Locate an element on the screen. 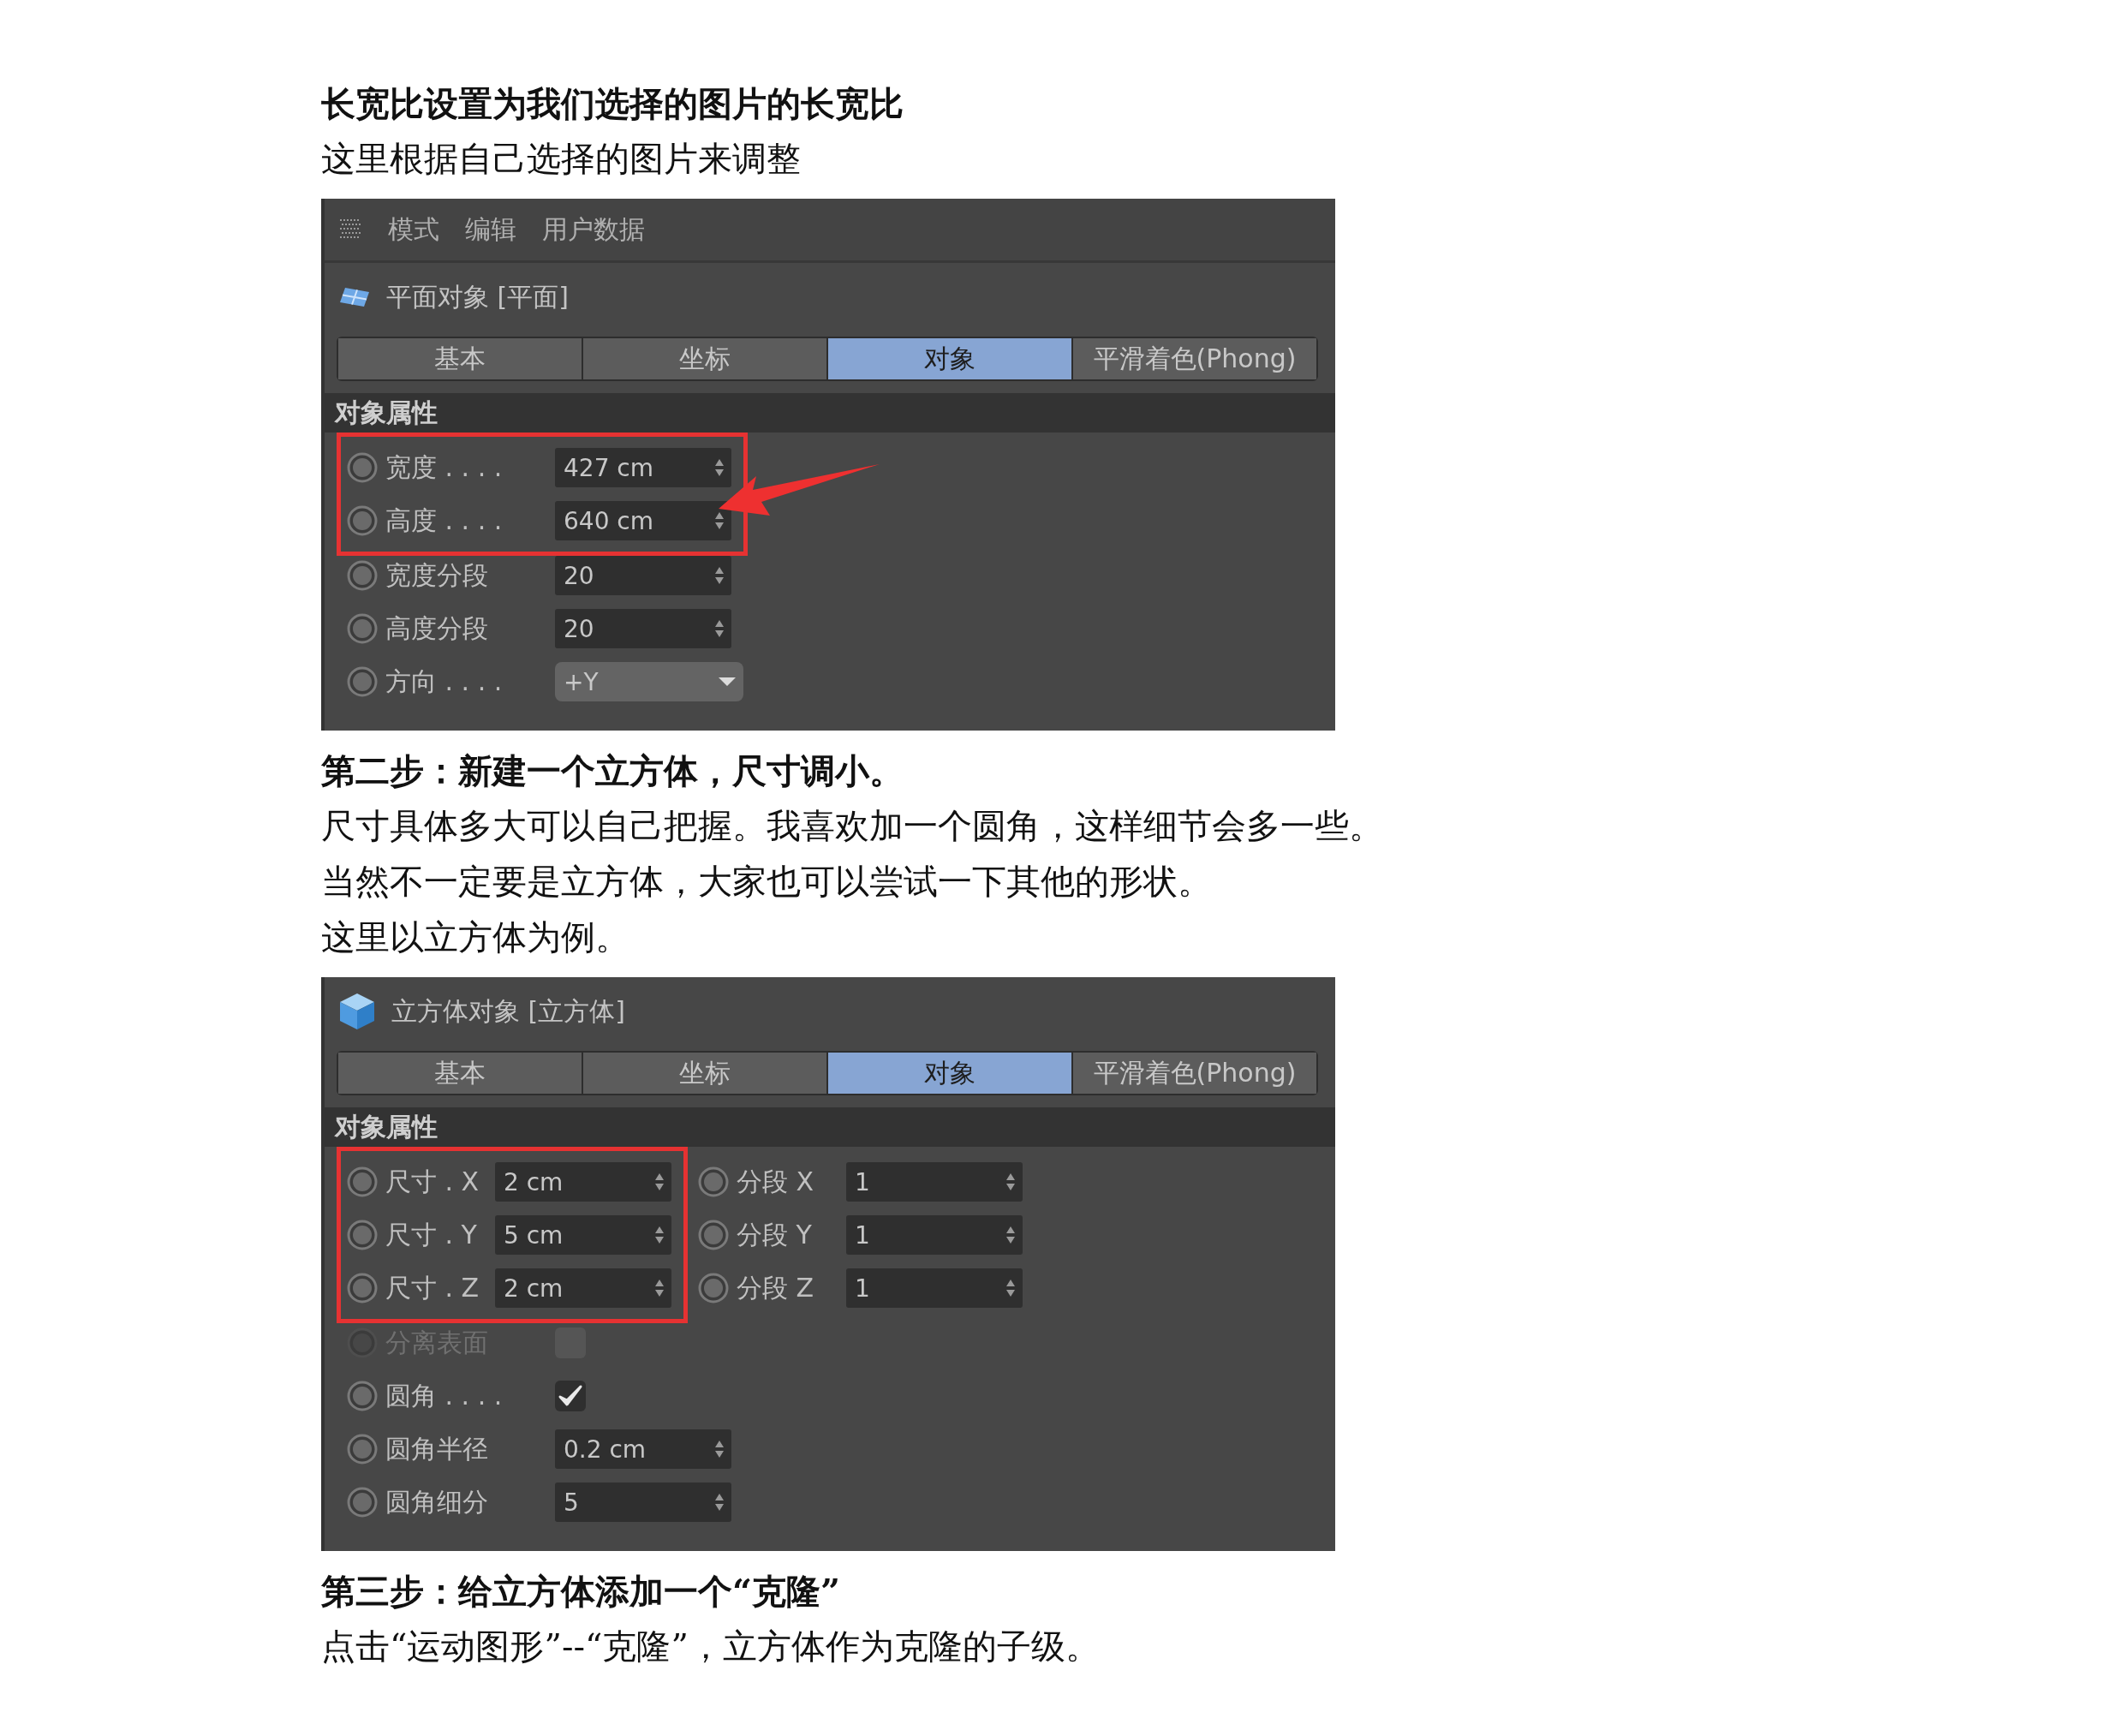  field-label: 尺寸 . X is located at coordinates (432, 1181).